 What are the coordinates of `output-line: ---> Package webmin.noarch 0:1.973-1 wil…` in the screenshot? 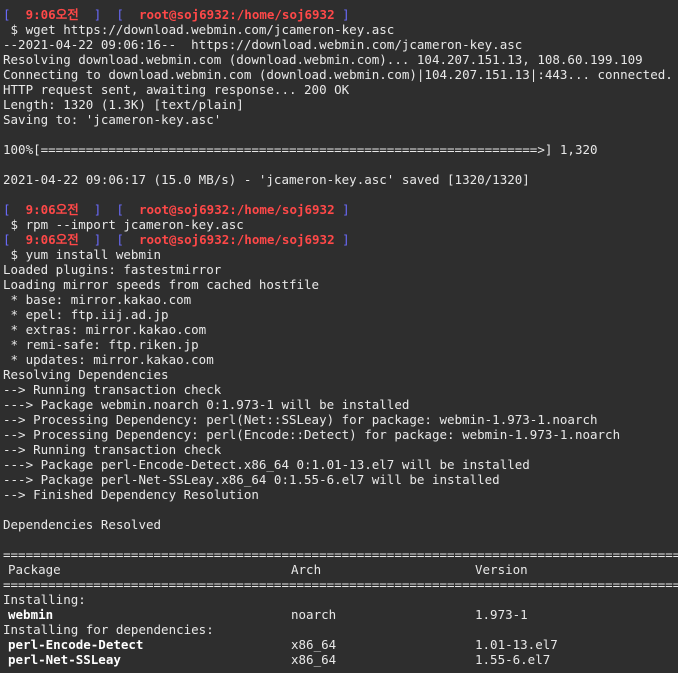 It's located at (206, 404).